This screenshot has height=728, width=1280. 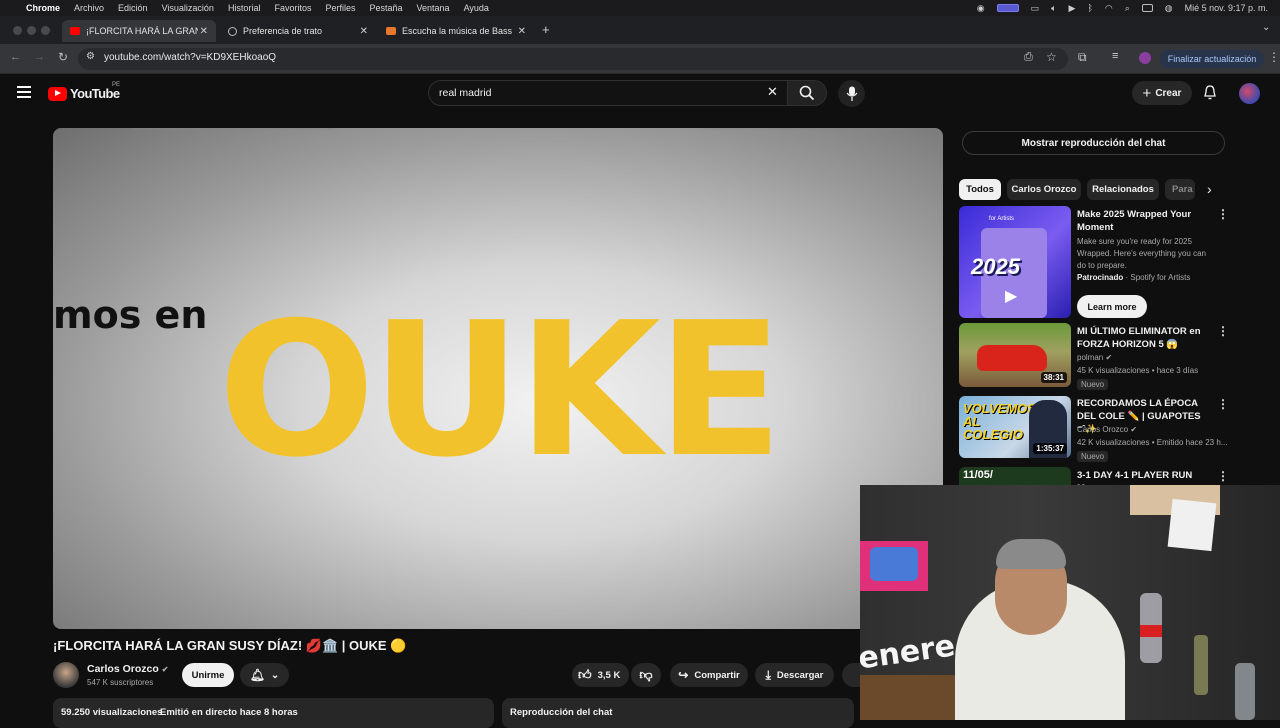 What do you see at coordinates (66, 675) in the screenshot?
I see `channel-avatar` at bounding box center [66, 675].